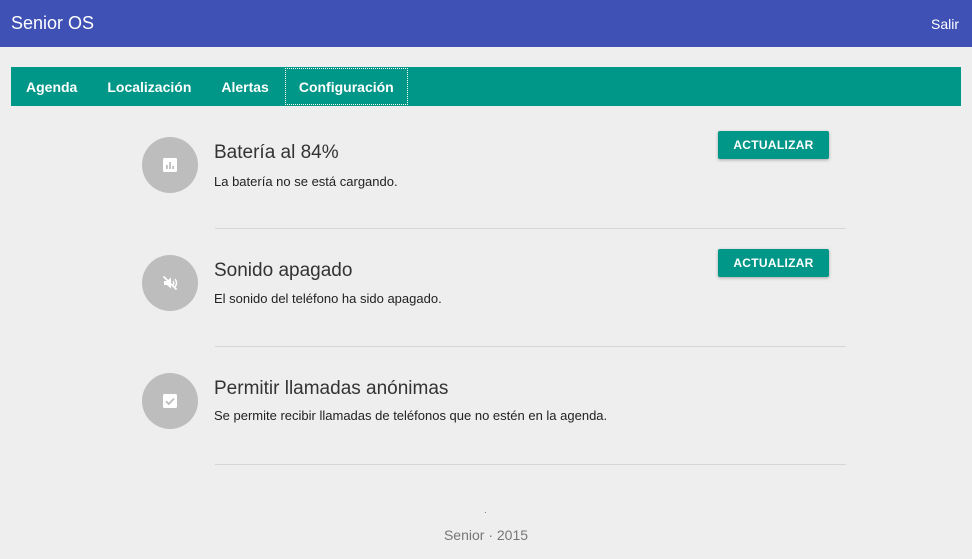 The image size is (972, 559). Describe the element at coordinates (276, 152) in the screenshot. I see `battery-title: Batería al 84%` at that location.